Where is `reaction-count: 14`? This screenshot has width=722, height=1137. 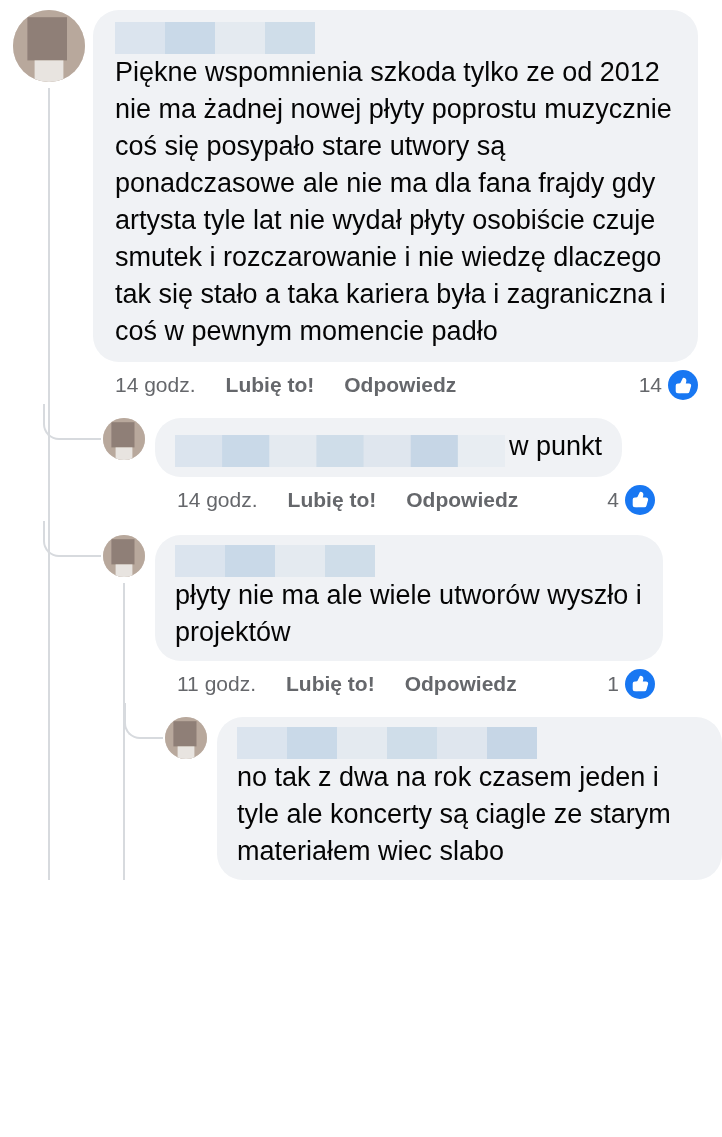 reaction-count: 14 is located at coordinates (650, 385).